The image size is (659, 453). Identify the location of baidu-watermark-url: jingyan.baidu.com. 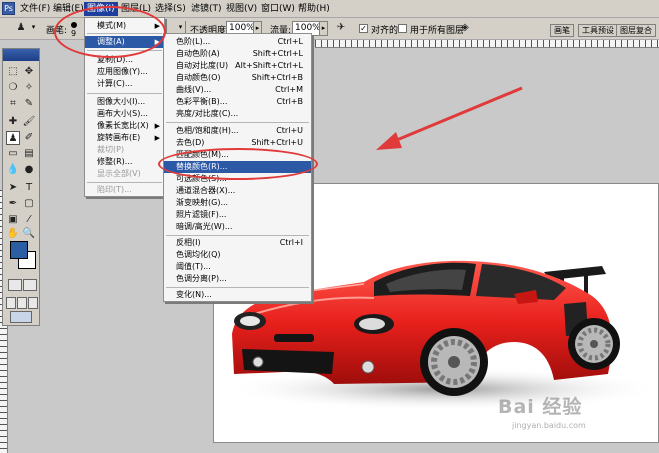
(549, 425).